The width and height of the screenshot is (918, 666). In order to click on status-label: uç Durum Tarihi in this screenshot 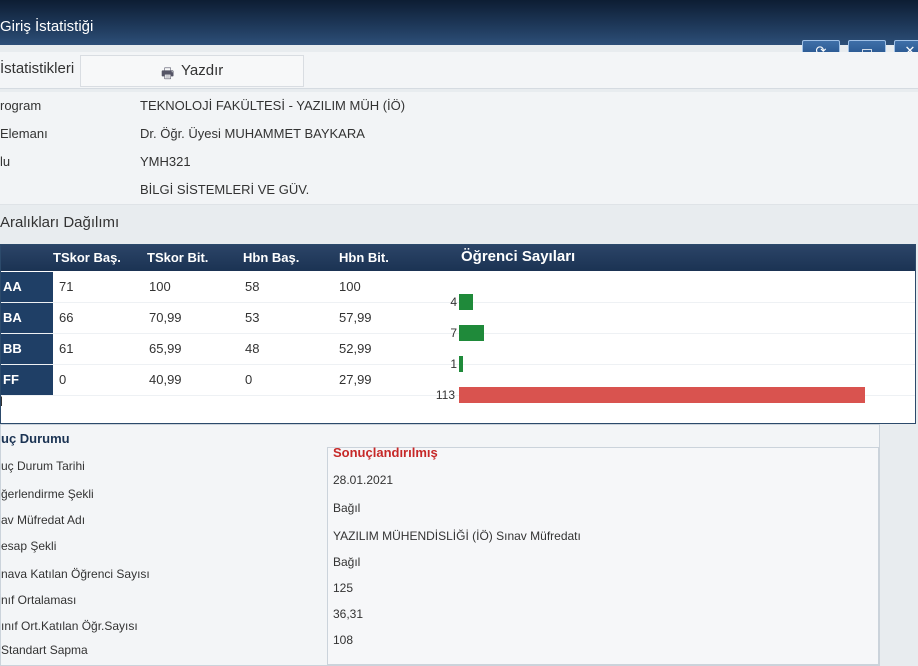, I will do `click(43, 466)`.